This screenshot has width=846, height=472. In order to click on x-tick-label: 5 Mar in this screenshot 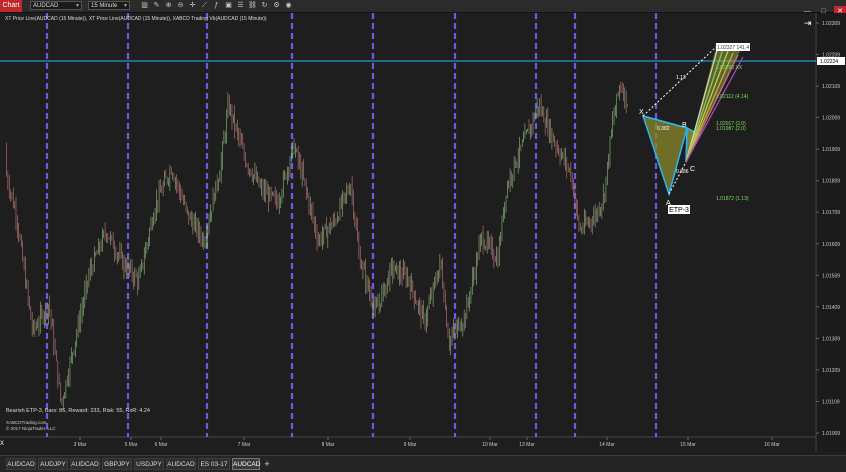, I will do `click(131, 445)`.